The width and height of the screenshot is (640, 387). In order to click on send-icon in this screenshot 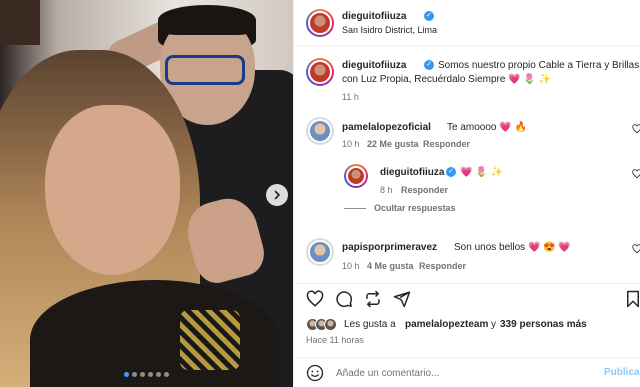, I will do `click(402, 299)`.